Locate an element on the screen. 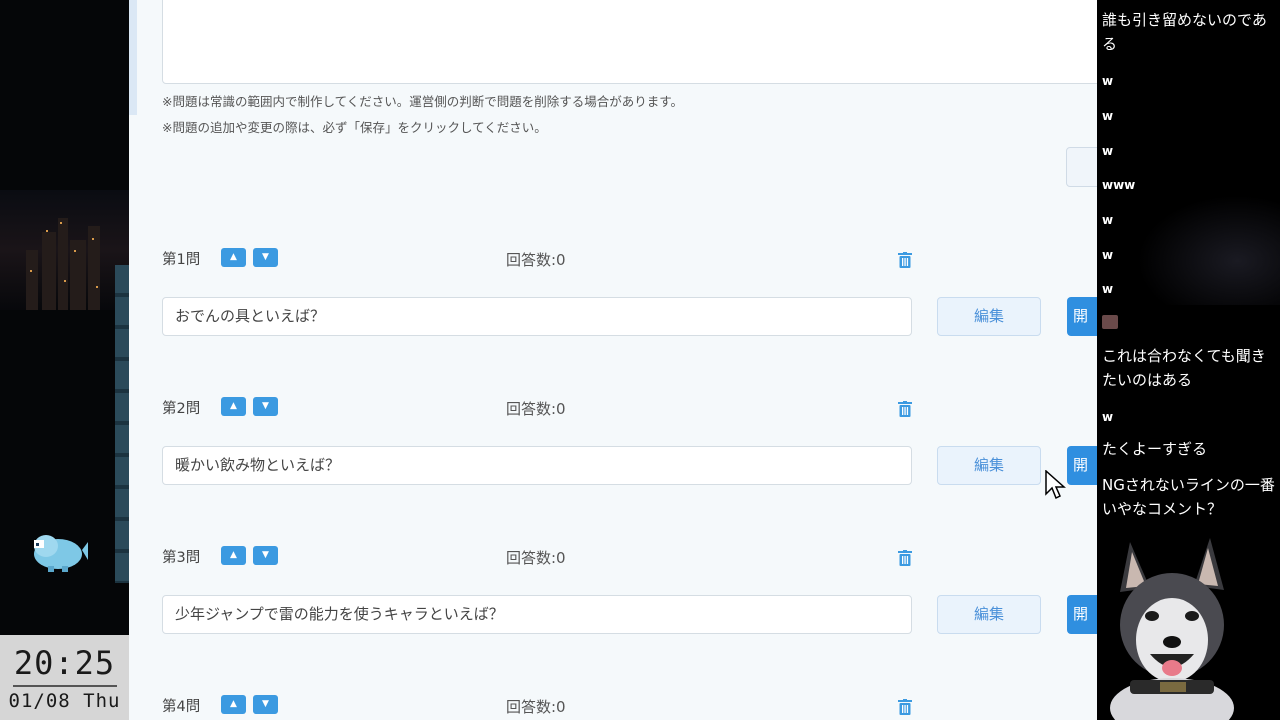 The height and width of the screenshot is (720, 1280). husky-avatar-image is located at coordinates (1172, 625).